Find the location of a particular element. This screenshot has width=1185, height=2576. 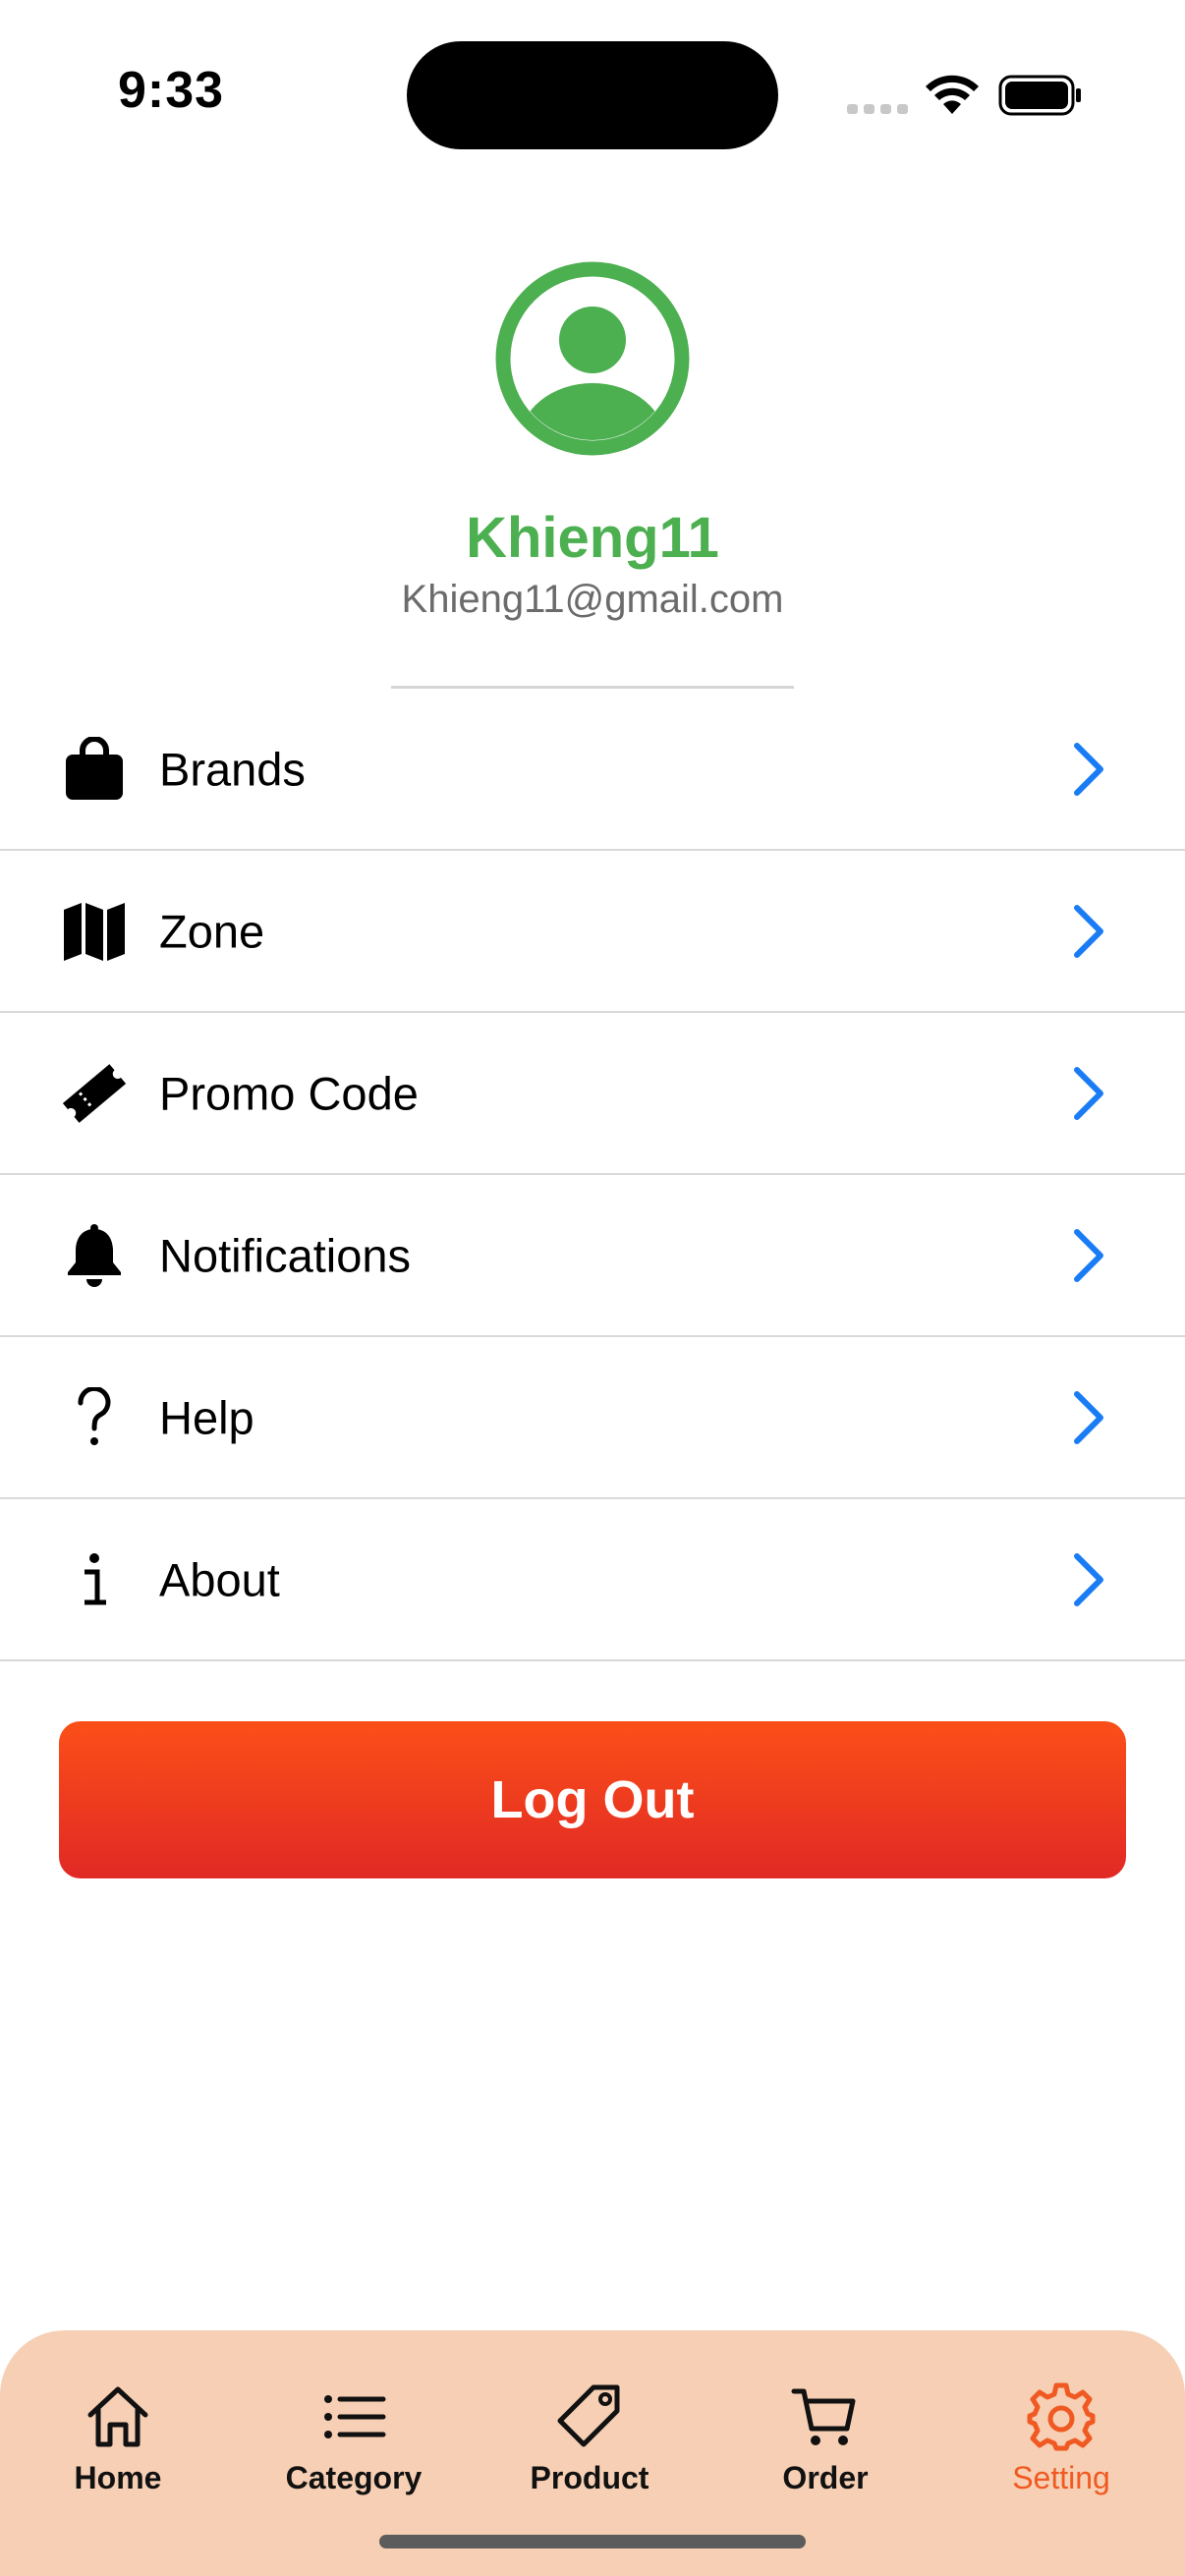

tag-icon is located at coordinates (589, 2415).